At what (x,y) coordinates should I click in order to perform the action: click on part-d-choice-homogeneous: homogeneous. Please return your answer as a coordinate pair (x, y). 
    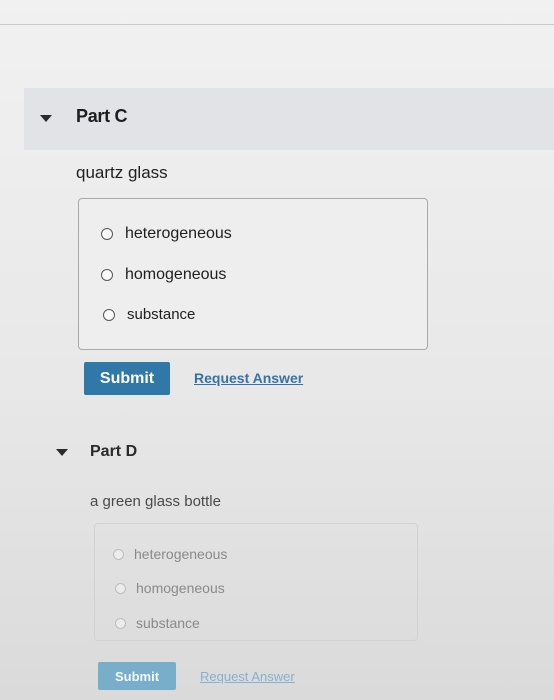
    Looking at the image, I should click on (170, 588).